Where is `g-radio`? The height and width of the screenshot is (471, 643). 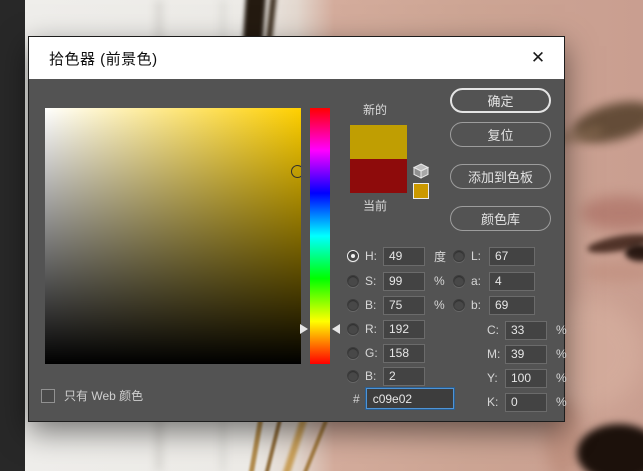 g-radio is located at coordinates (353, 353).